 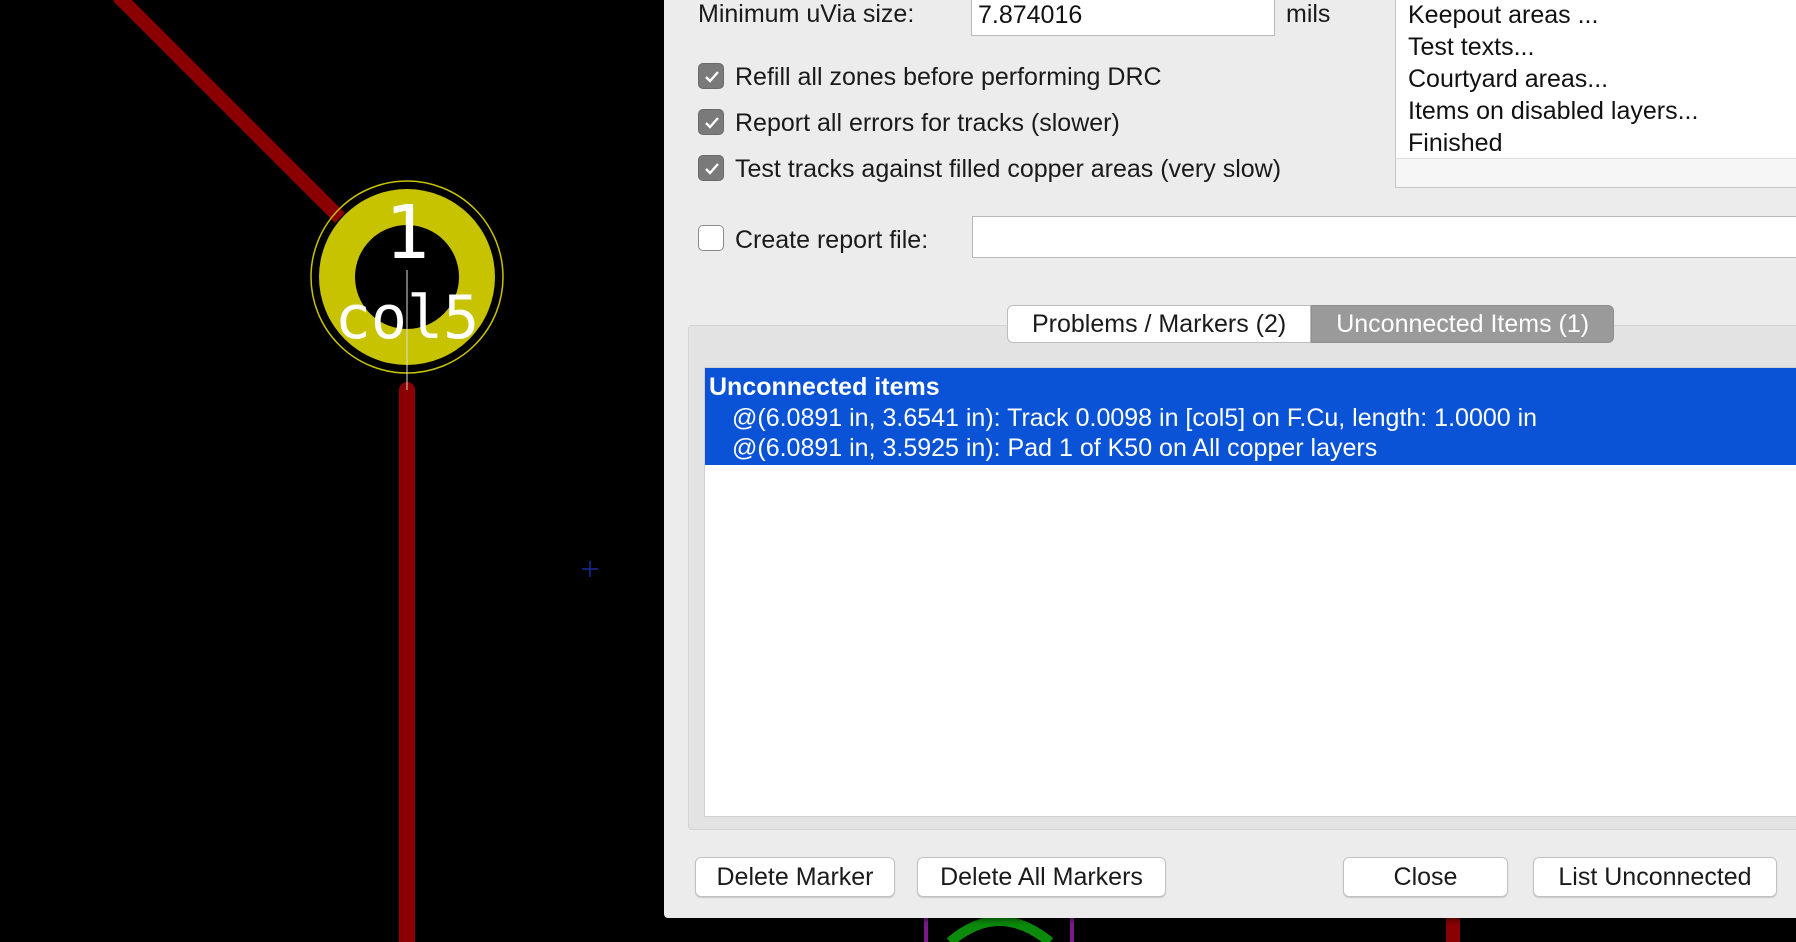 I want to click on delete-marker-button: Delete Marker, so click(x=795, y=877).